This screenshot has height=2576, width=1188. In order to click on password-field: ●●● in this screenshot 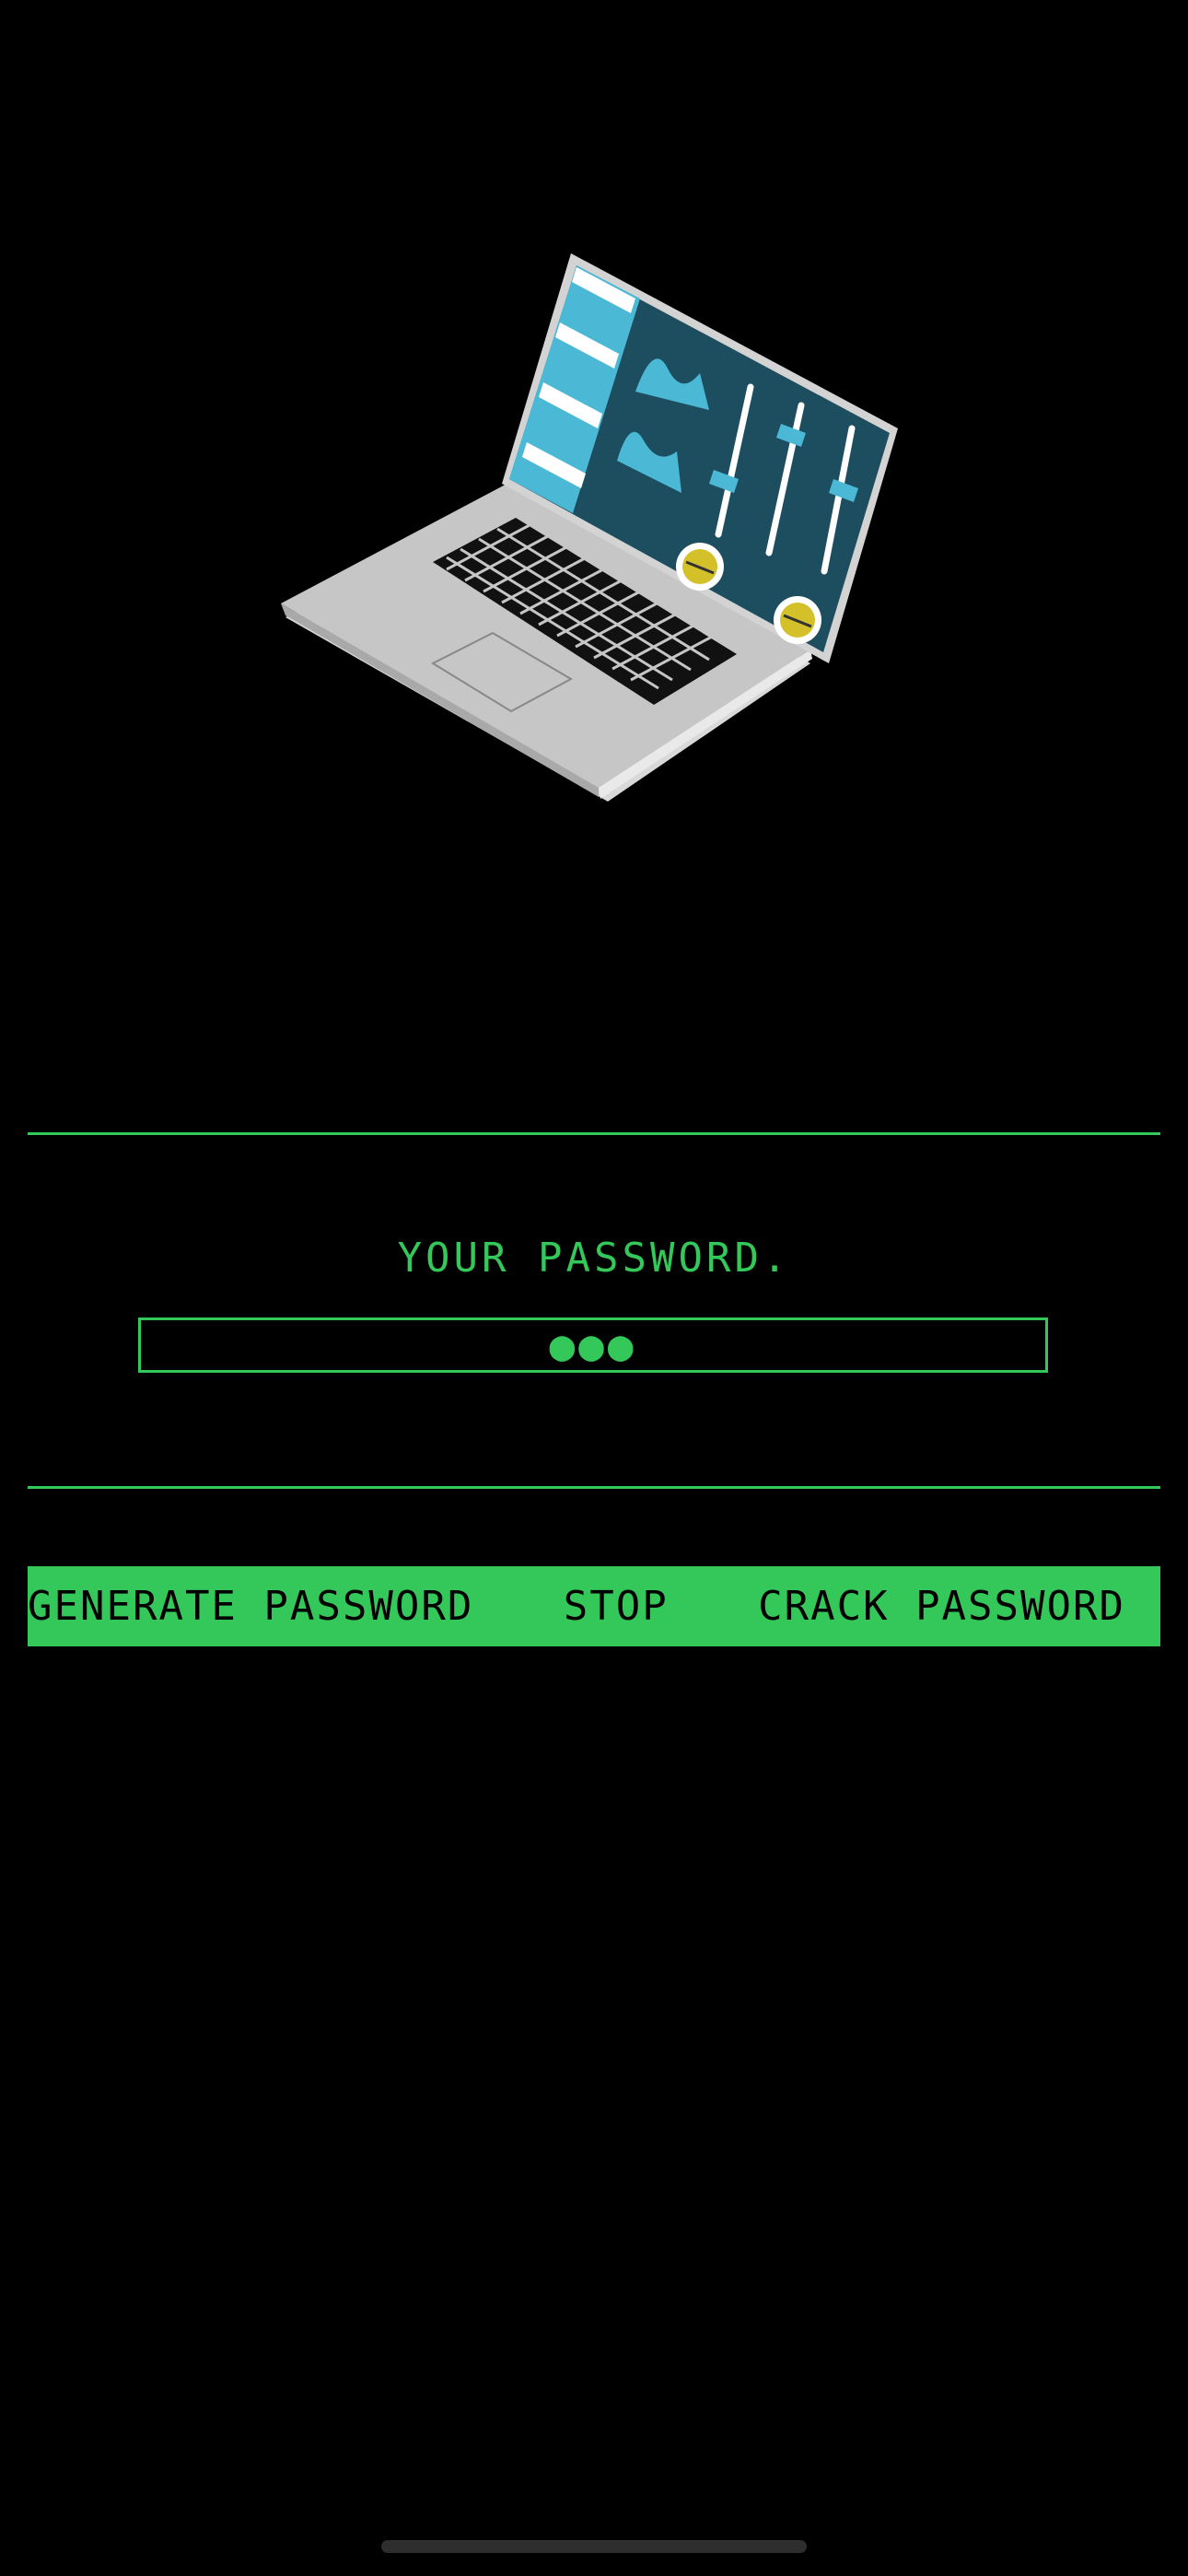, I will do `click(593, 1345)`.